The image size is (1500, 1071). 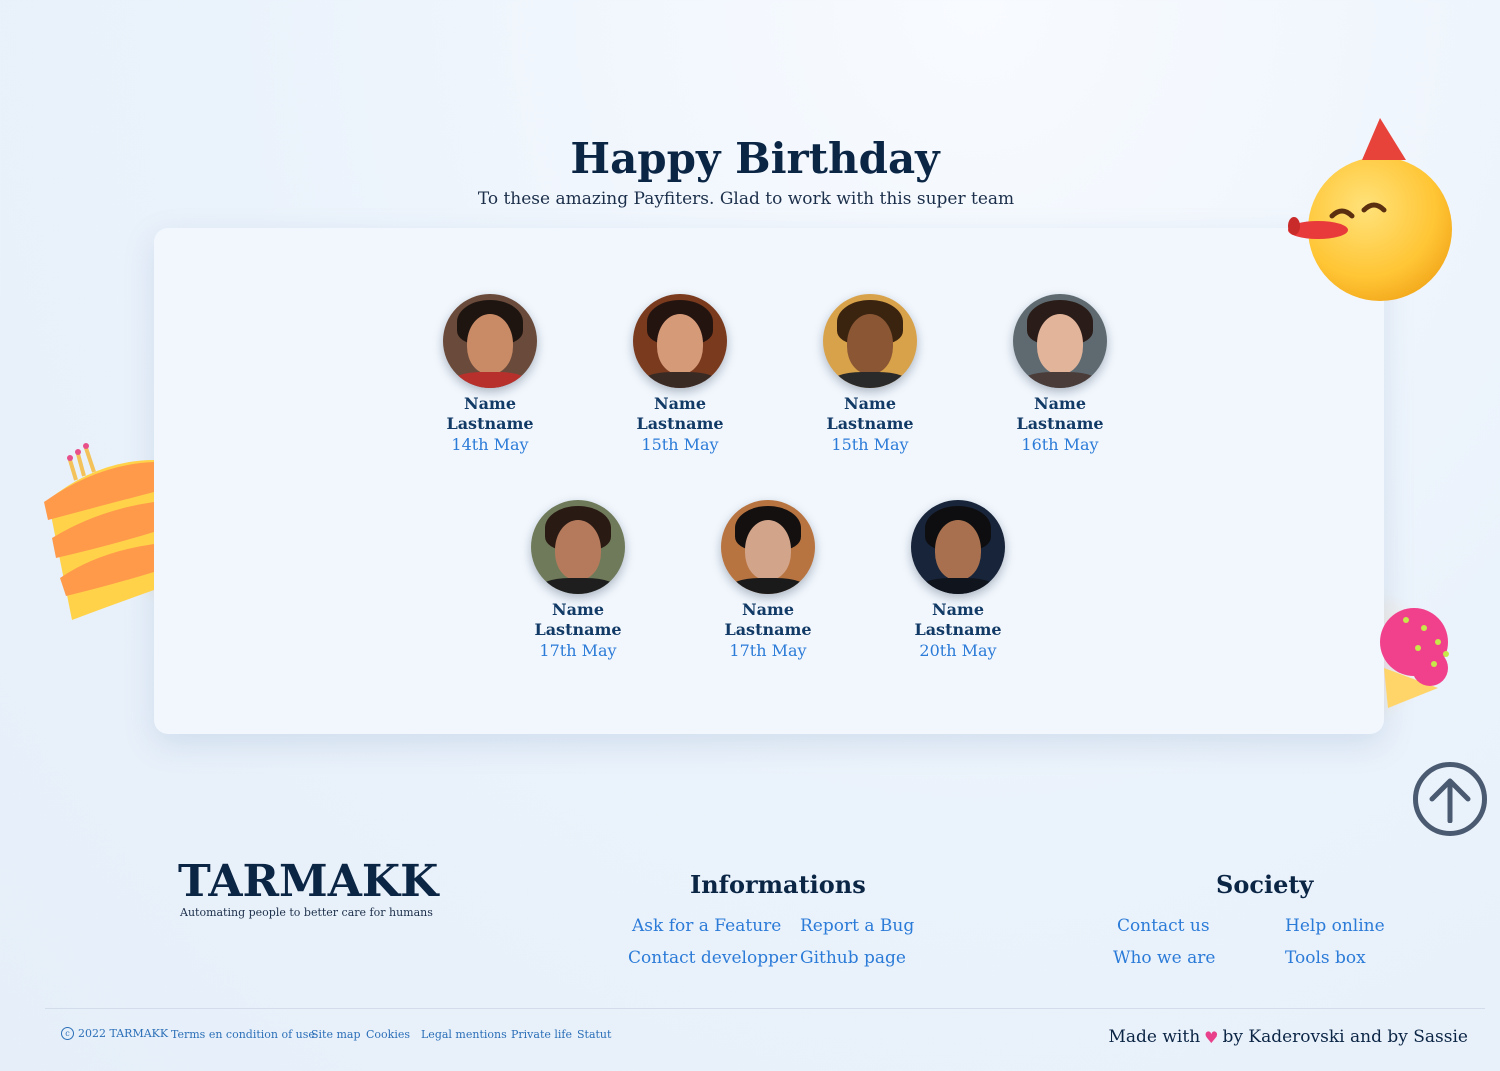 What do you see at coordinates (1163, 926) in the screenshot?
I see `contact-us-link: Contact us` at bounding box center [1163, 926].